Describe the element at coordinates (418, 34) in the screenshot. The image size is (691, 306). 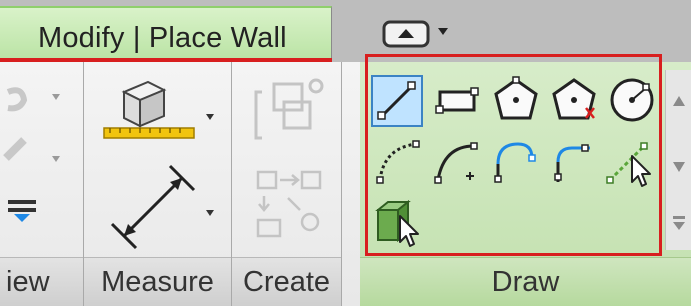
I see `ribbon-minimize-toggle-icon` at that location.